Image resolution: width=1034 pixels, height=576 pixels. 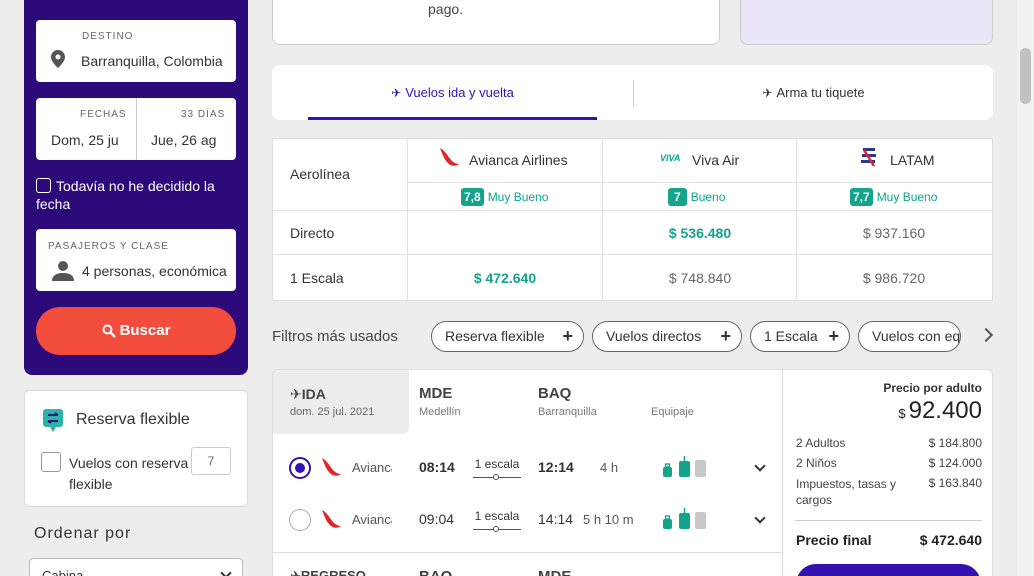 What do you see at coordinates (894, 278) in the screenshot?
I see `matrix-price: $ 986.720` at bounding box center [894, 278].